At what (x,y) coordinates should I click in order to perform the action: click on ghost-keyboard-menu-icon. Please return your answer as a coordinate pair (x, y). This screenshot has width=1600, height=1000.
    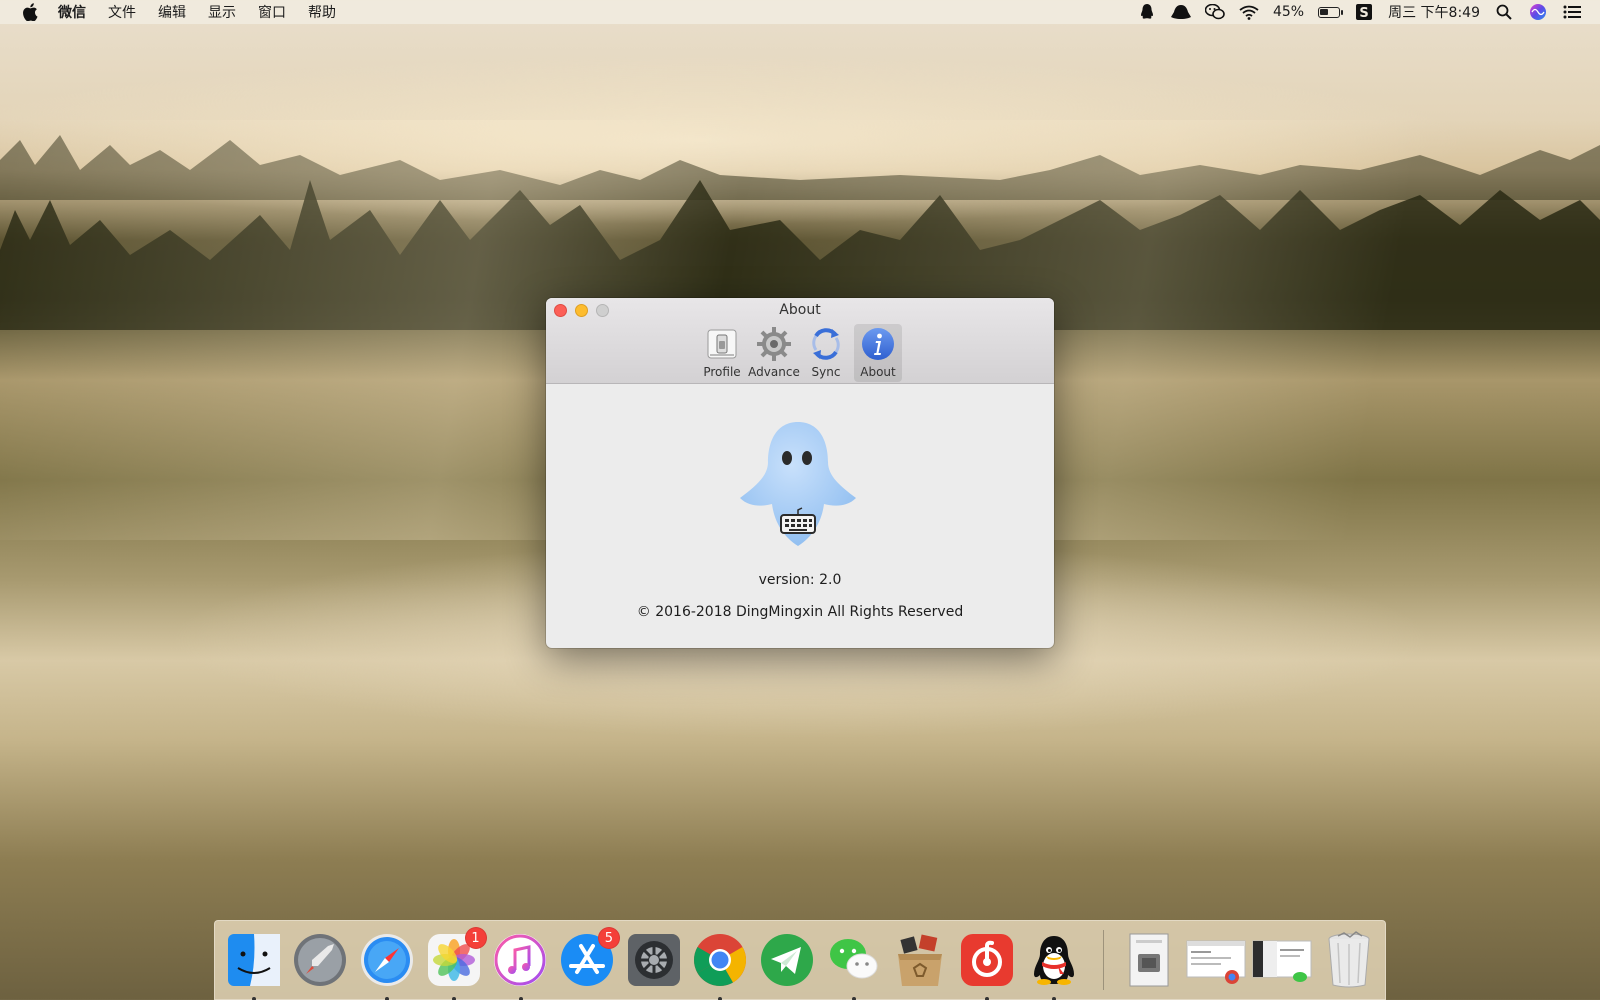
    Looking at the image, I should click on (1180, 12).